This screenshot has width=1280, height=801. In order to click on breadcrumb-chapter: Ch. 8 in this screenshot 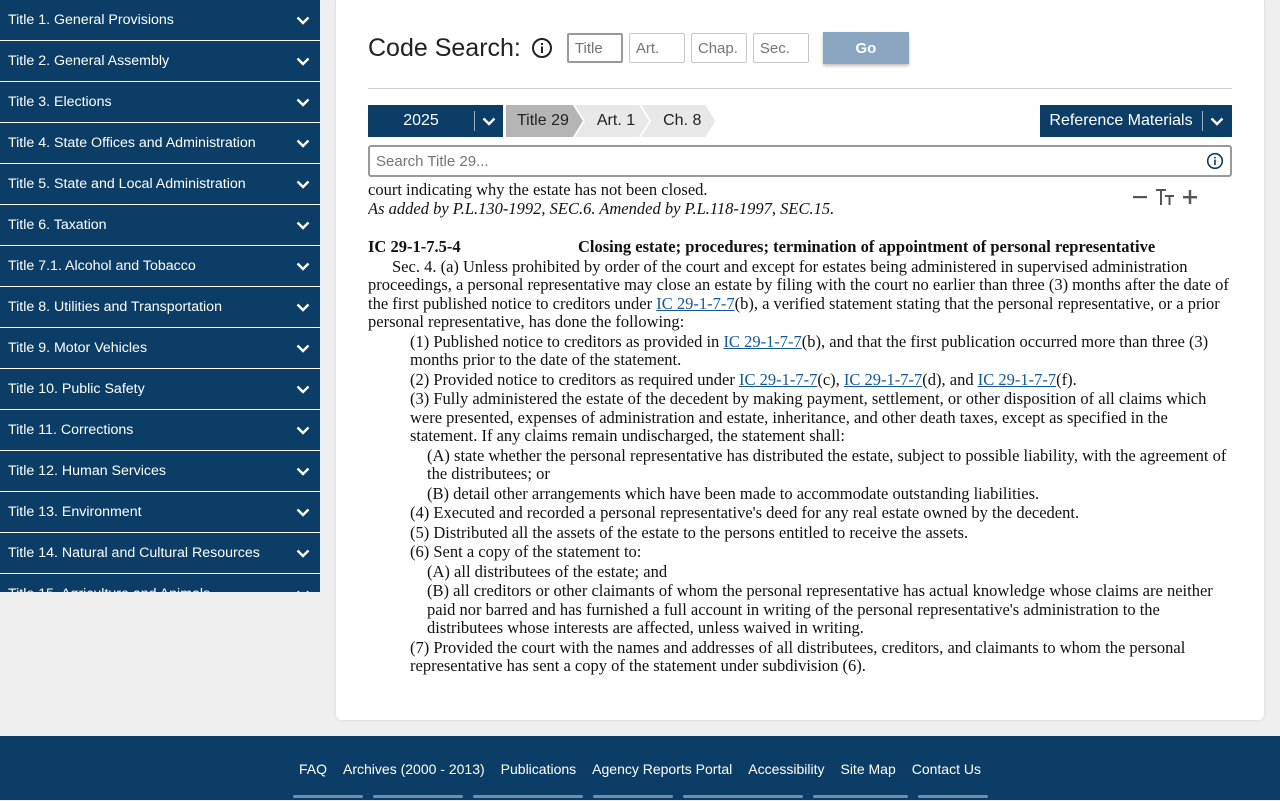, I will do `click(678, 121)`.